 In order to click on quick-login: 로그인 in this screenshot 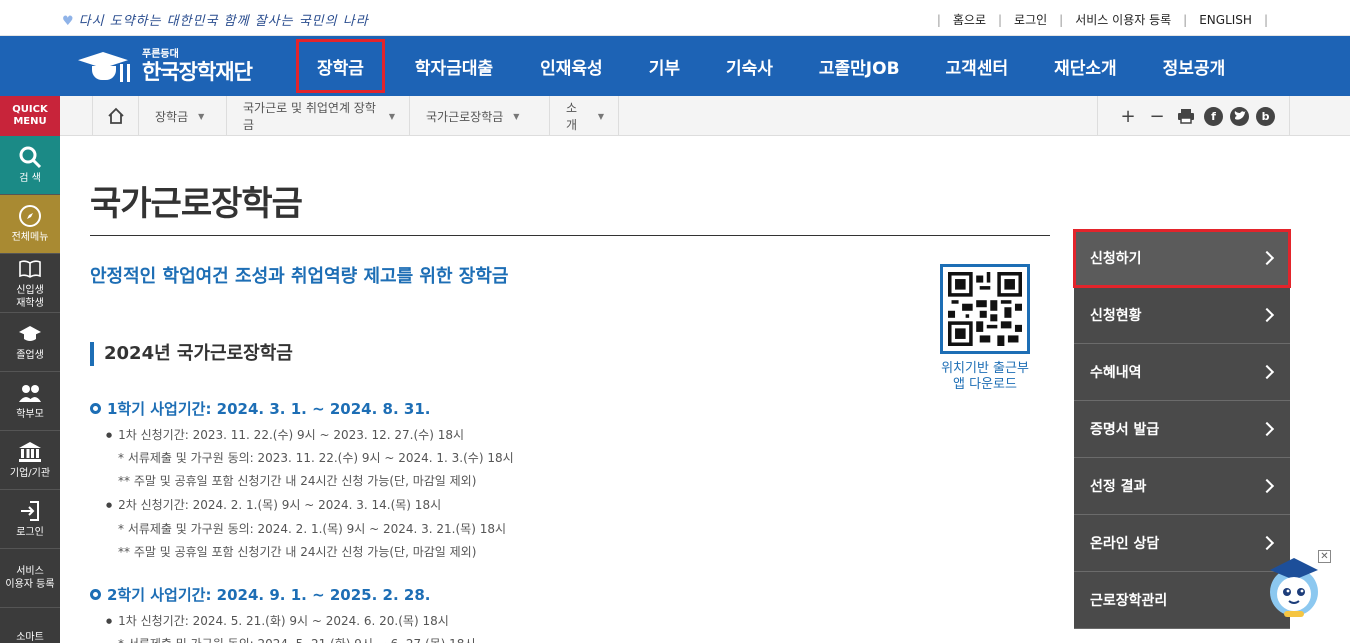, I will do `click(30, 519)`.